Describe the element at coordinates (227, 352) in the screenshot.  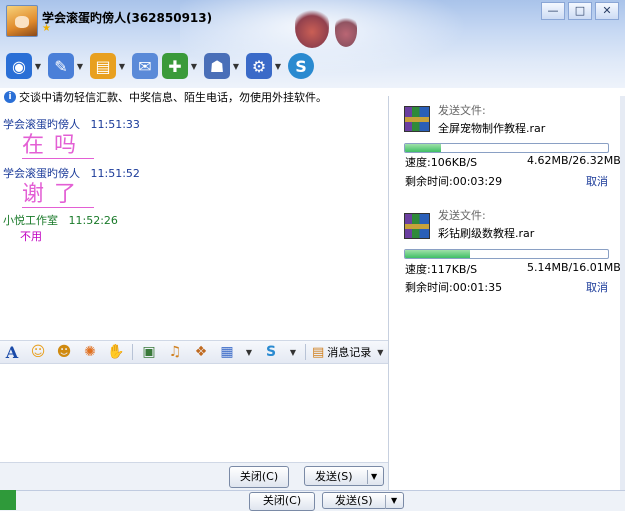
I see `screenshot-icon: ▦` at that location.